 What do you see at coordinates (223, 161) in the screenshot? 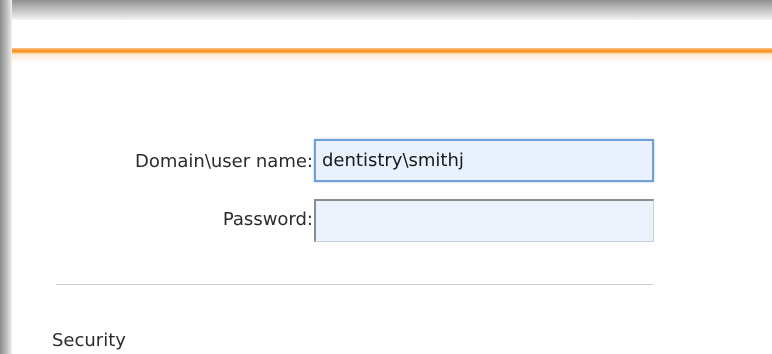
I see `username-label: Domain\user name:` at bounding box center [223, 161].